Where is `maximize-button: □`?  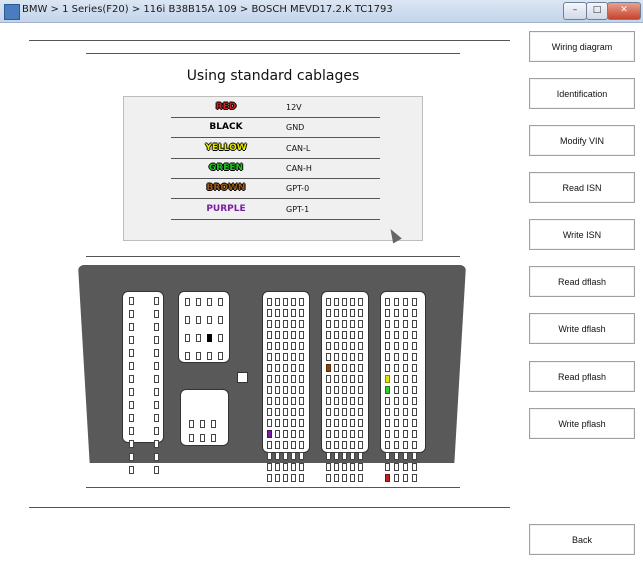 maximize-button: □ is located at coordinates (597, 11).